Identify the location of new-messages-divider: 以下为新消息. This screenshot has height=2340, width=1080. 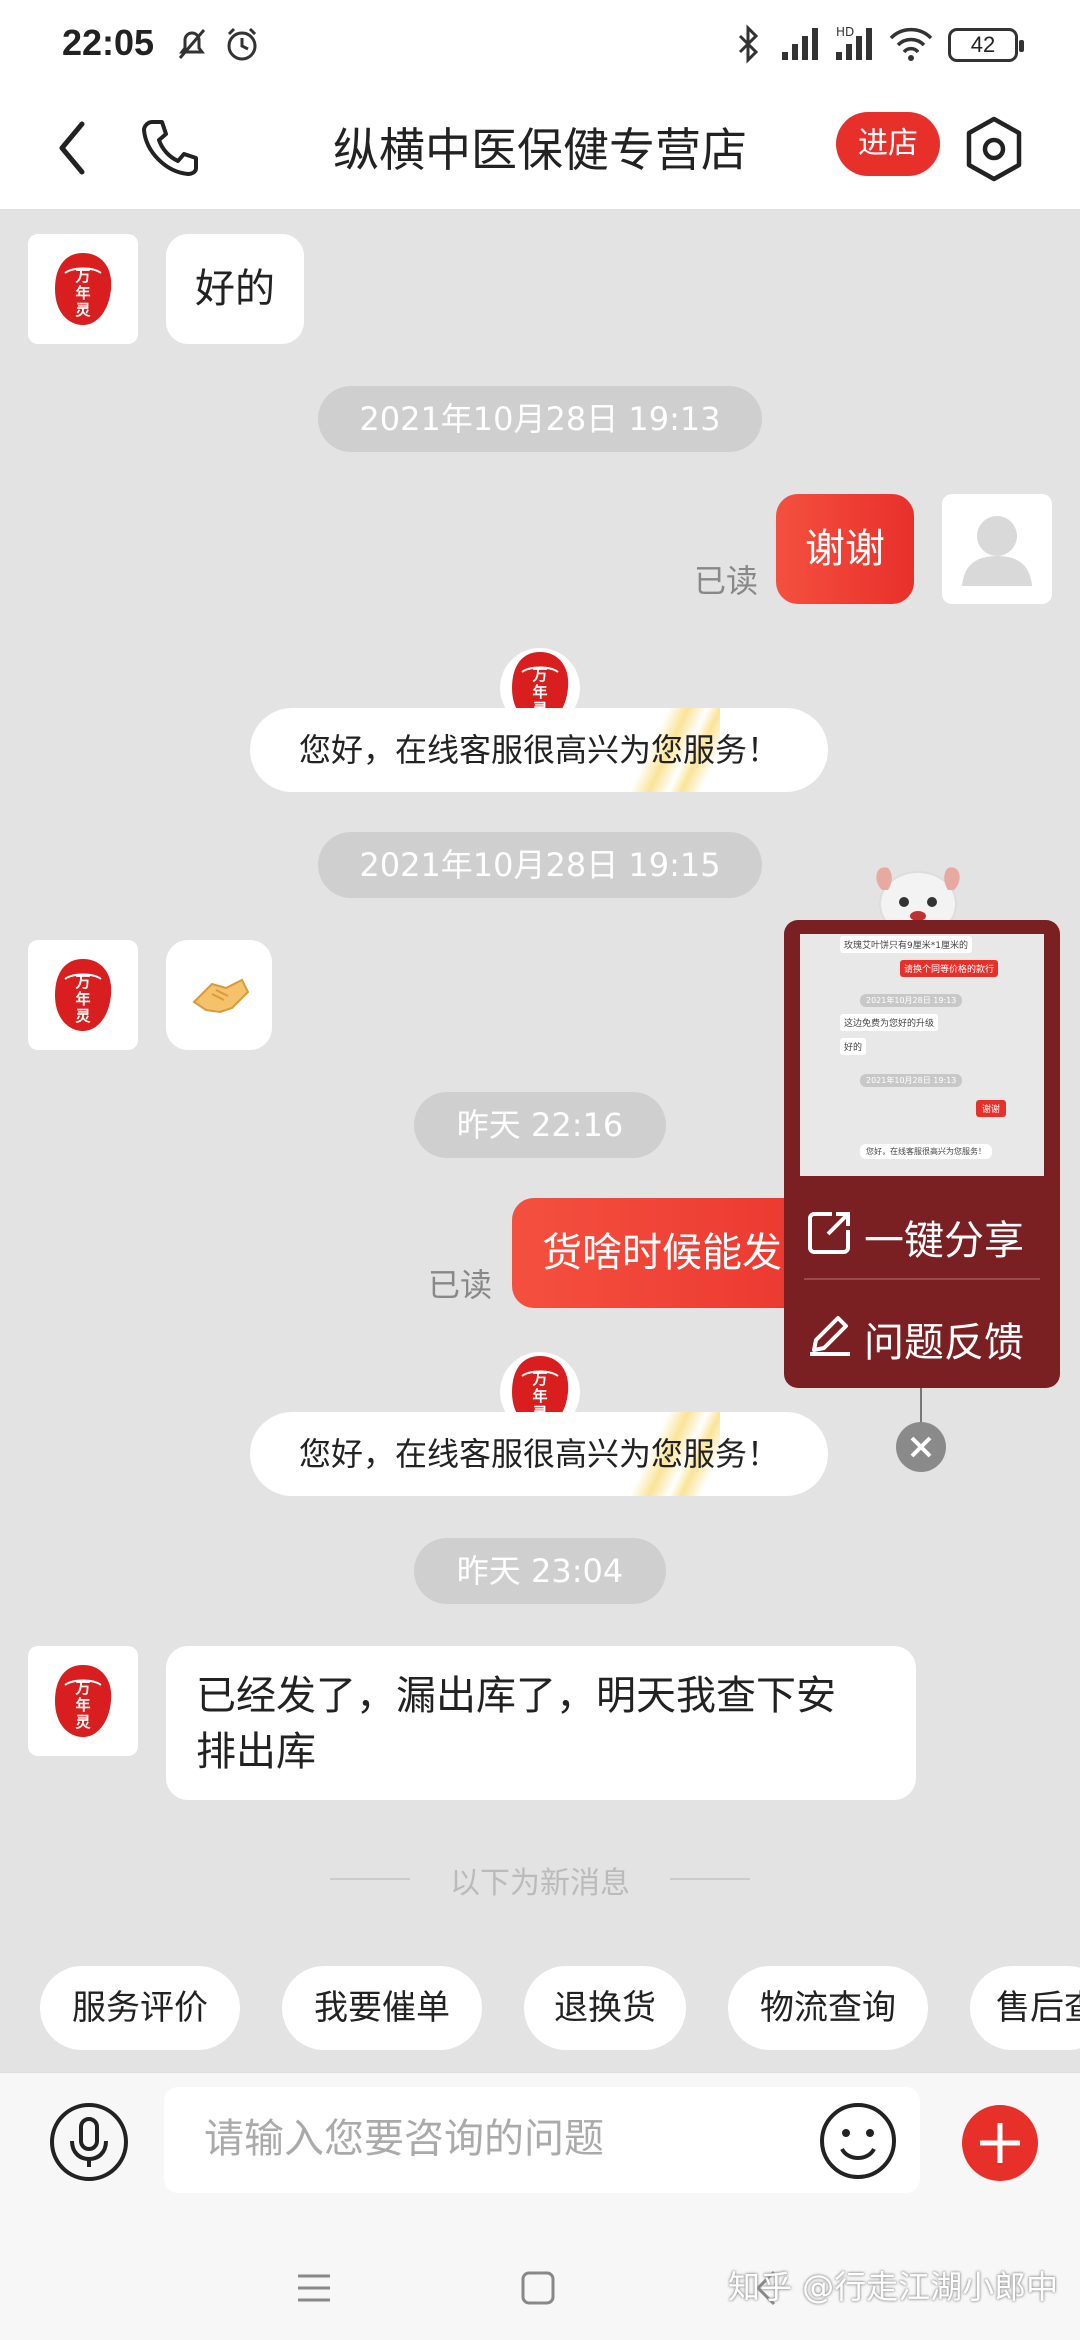
(540, 1880).